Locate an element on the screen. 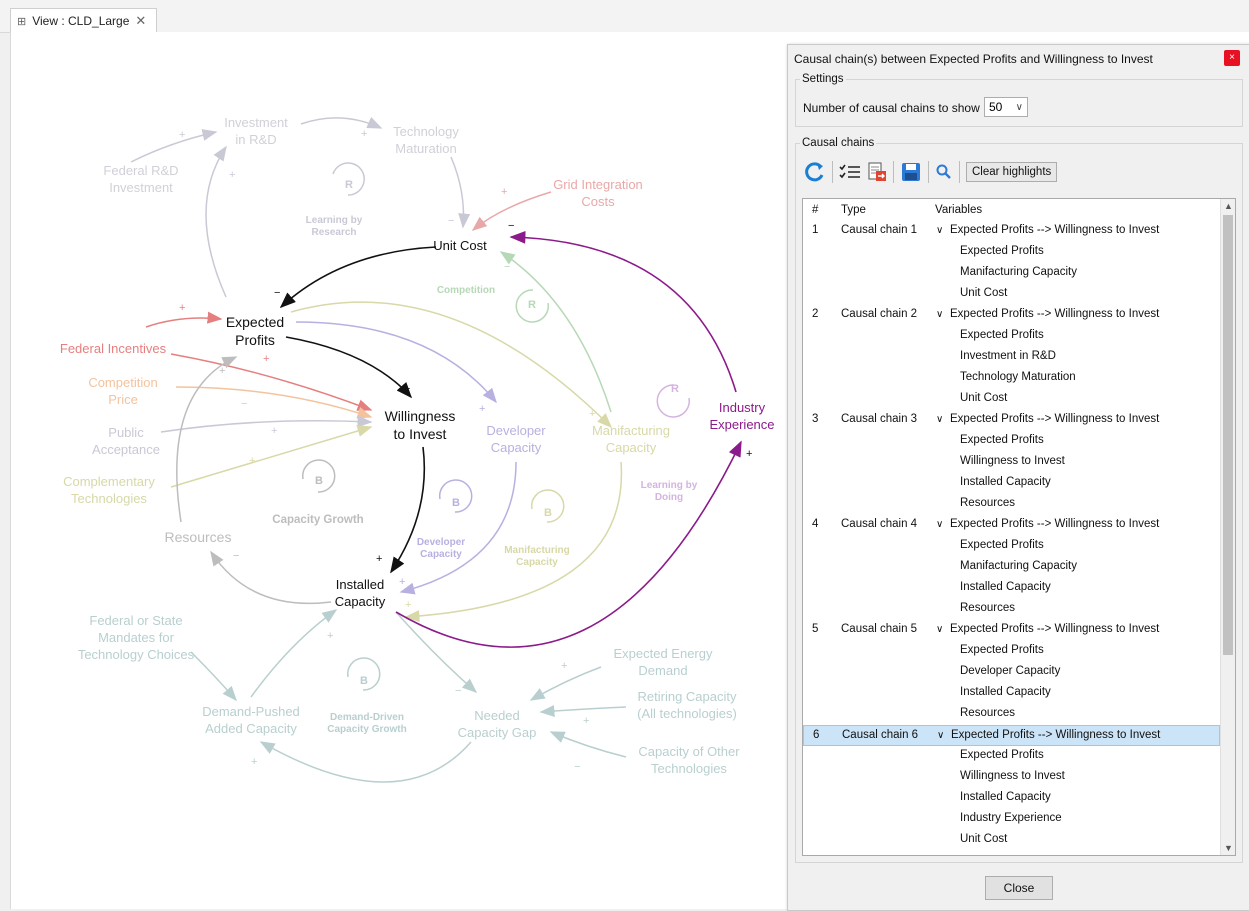  table-row: Developer Capacity is located at coordinates (1011, 672).